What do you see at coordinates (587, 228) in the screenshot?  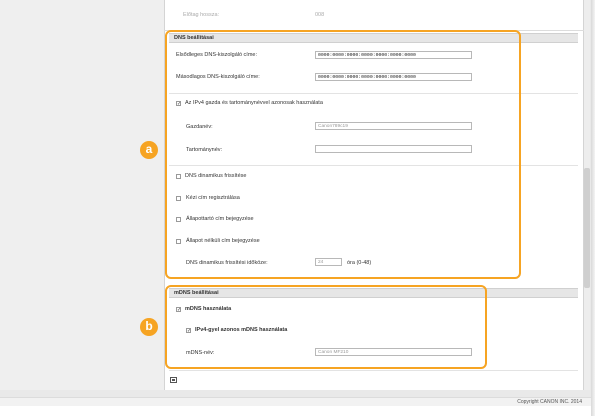 I see `scrollbar-thumb` at bounding box center [587, 228].